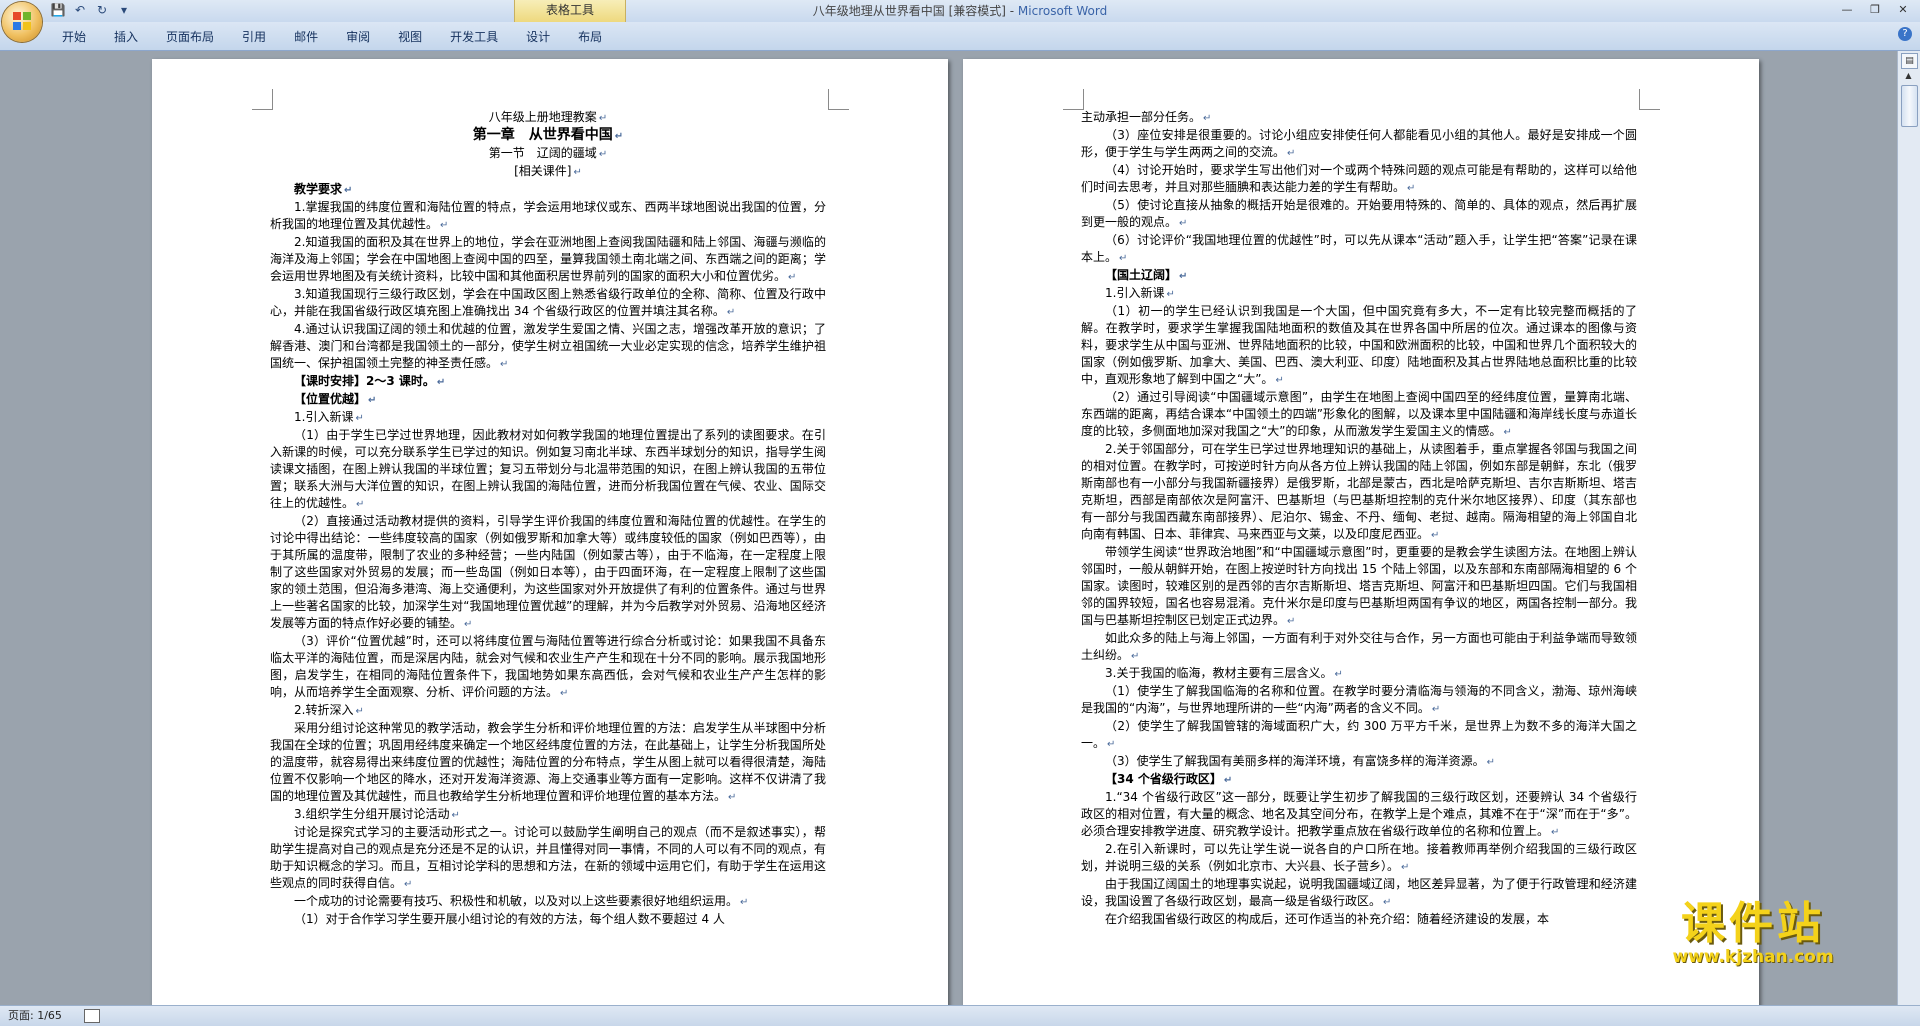 Image resolution: width=1920 pixels, height=1026 pixels. Describe the element at coordinates (335, 399) in the screenshot. I see `location-heading: 【位置优越】 ↵` at that location.